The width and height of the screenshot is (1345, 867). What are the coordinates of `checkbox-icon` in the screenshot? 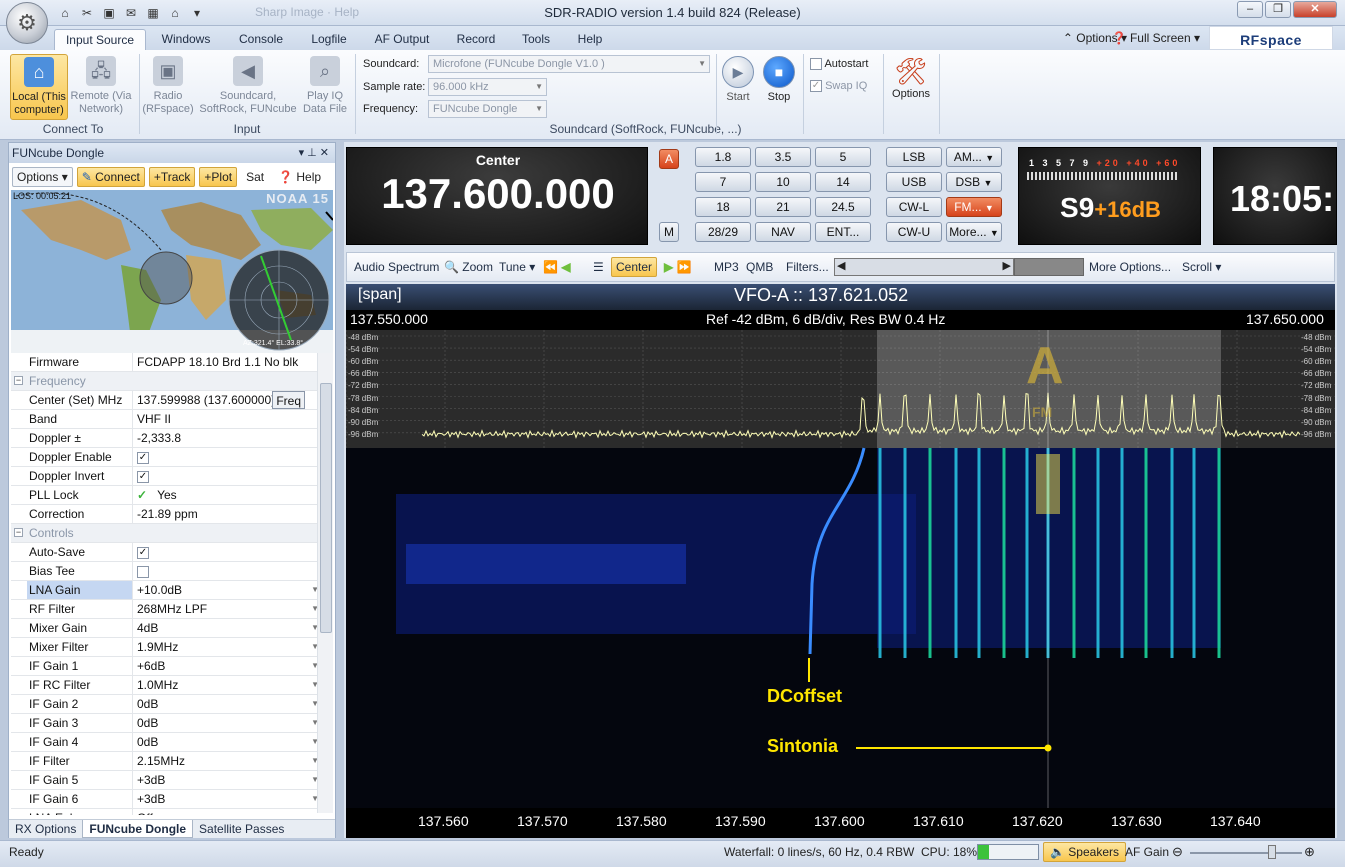 It's located at (143, 571).